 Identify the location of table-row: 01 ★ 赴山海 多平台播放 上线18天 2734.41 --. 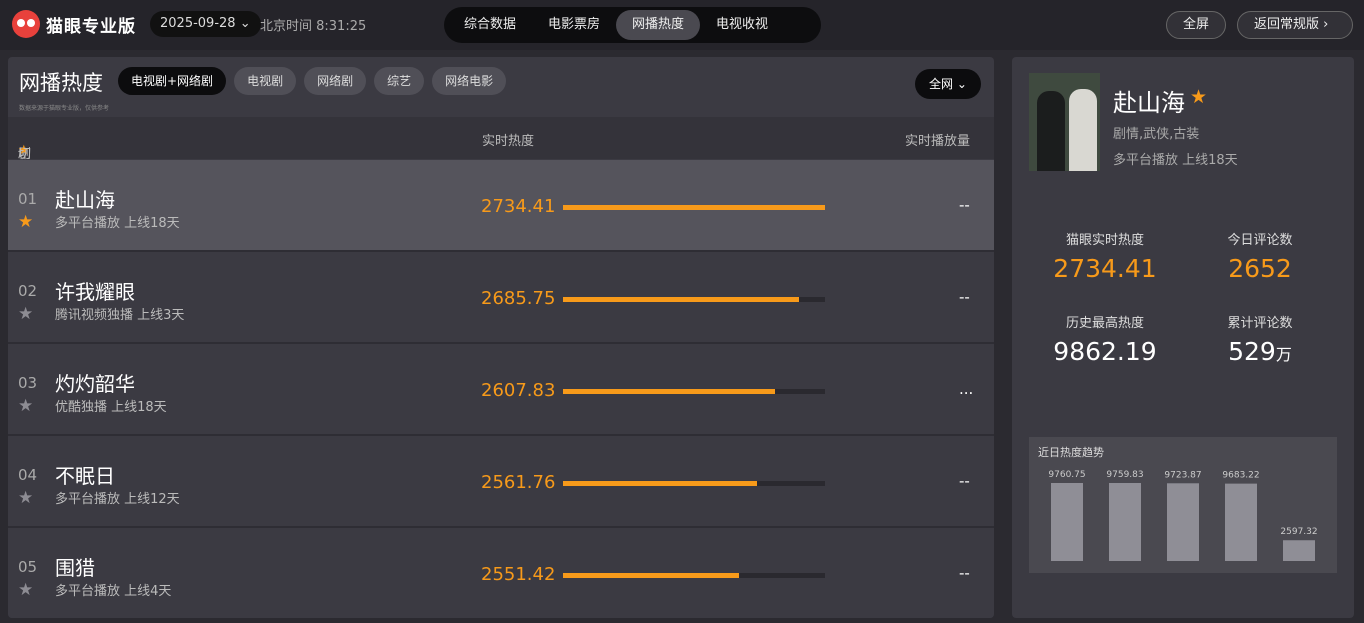
(501, 206).